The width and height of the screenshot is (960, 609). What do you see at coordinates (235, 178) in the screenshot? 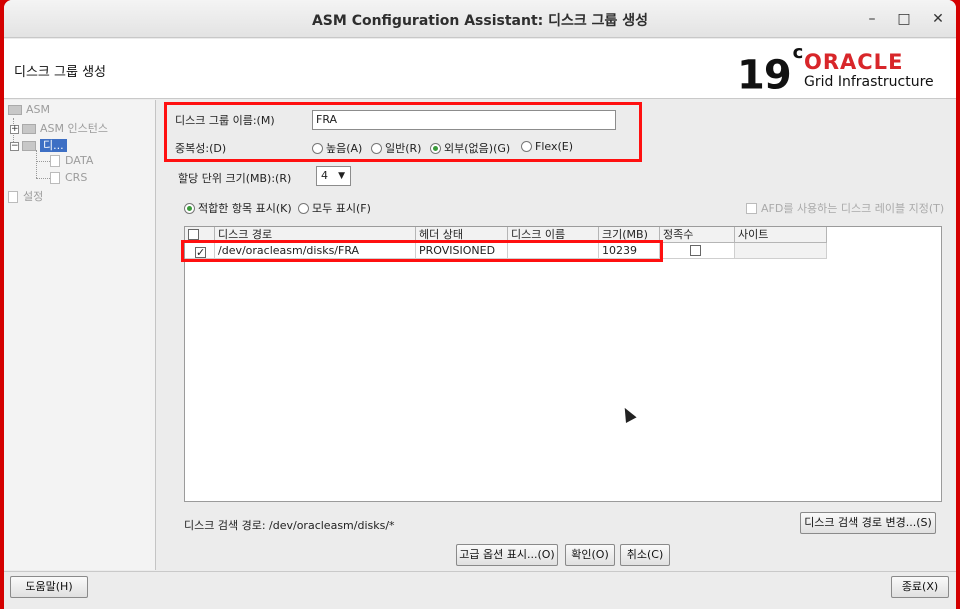
I see `au-size-label: 할당 단위 크기(MB):(R)` at bounding box center [235, 178].